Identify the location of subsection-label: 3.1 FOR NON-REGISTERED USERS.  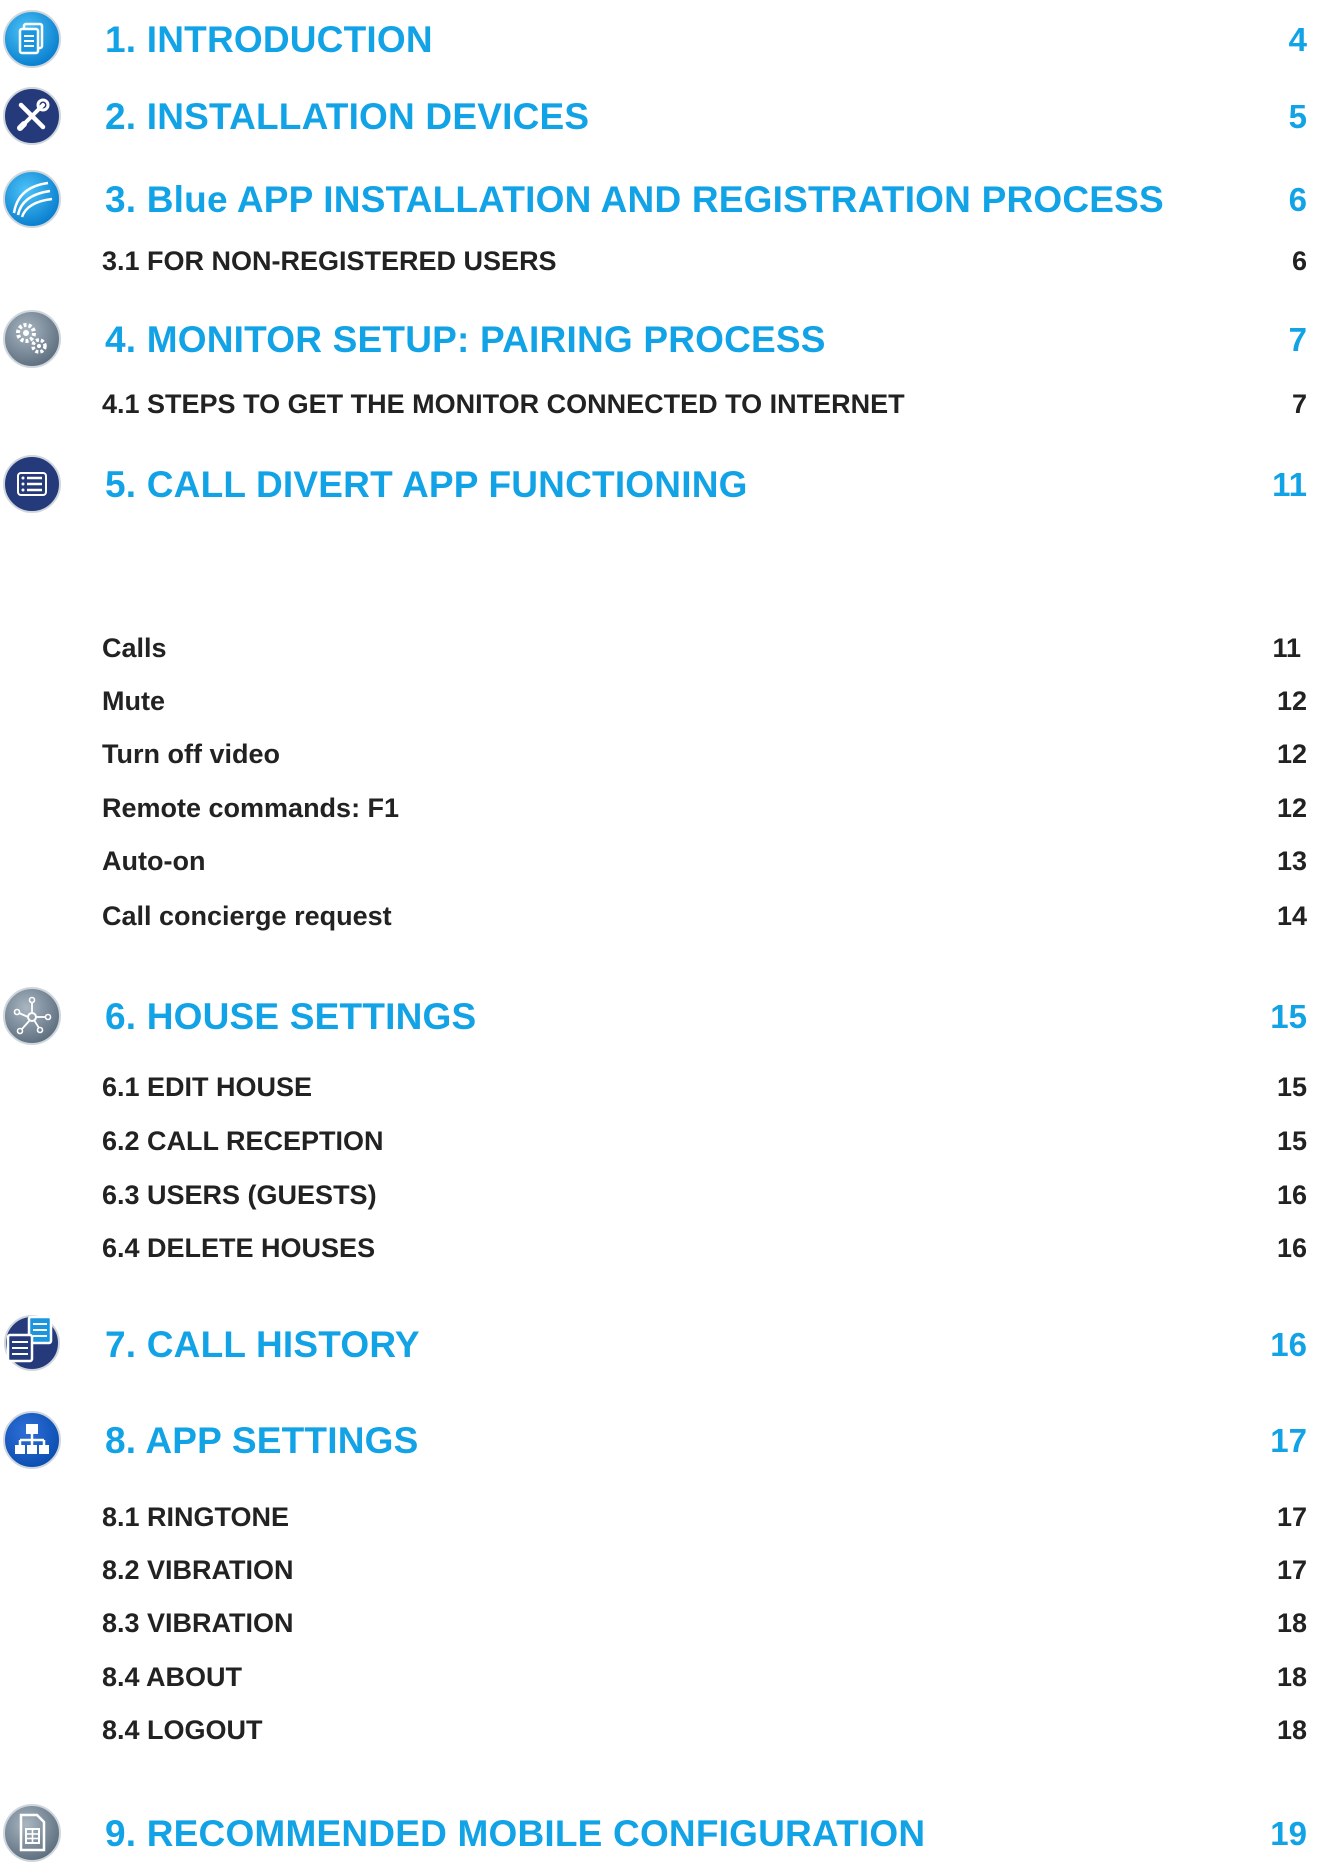
(329, 261).